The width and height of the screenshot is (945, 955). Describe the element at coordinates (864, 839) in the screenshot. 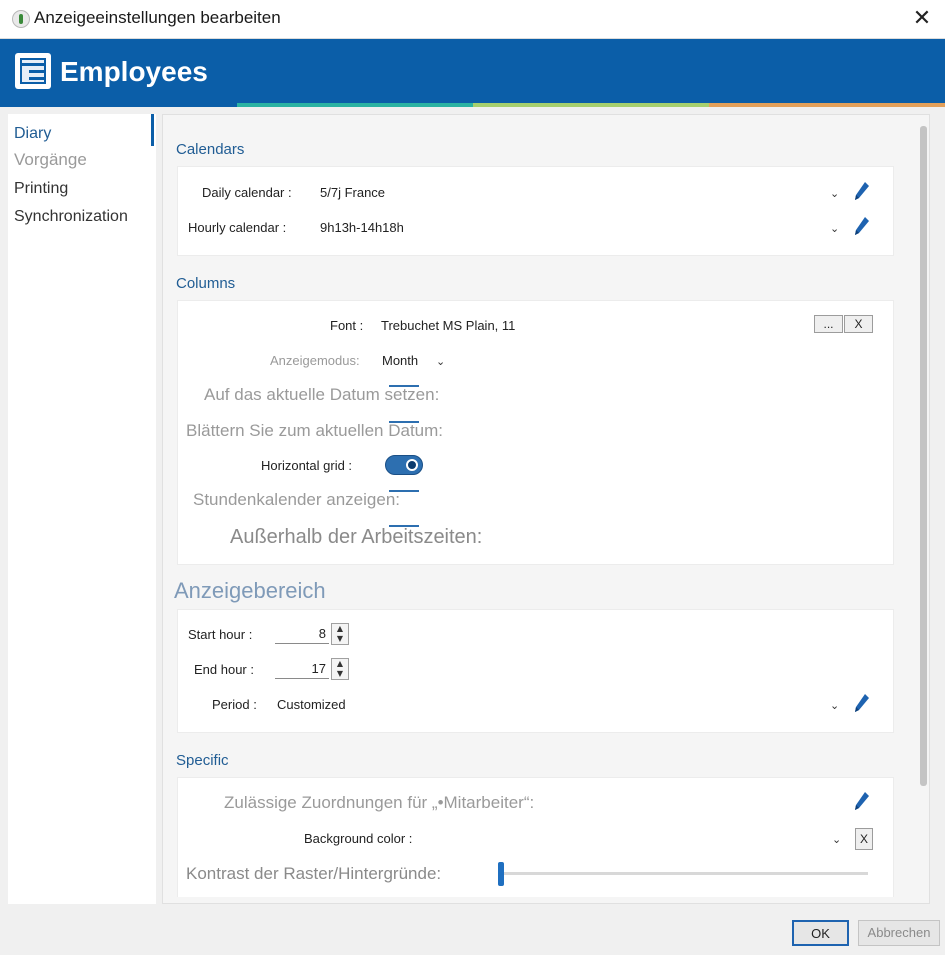

I see `background-color-clear-button: X` at that location.